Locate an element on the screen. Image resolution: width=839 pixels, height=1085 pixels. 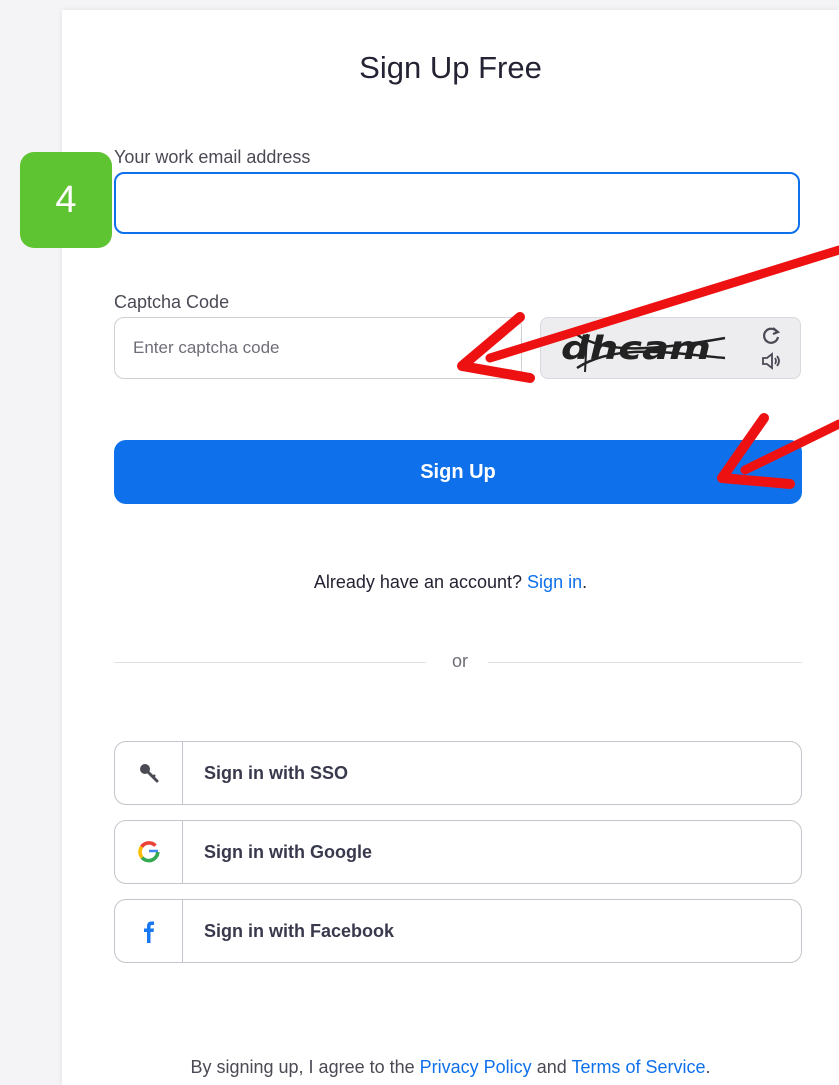
or-separator: or is located at coordinates (459, 661).